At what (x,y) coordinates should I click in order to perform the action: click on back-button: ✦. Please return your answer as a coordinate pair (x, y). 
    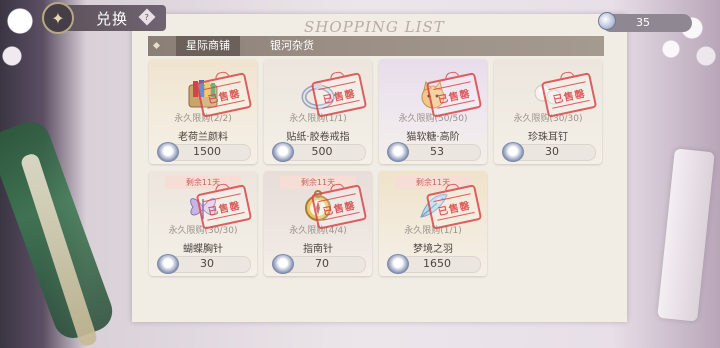
    Looking at the image, I should click on (58, 18).